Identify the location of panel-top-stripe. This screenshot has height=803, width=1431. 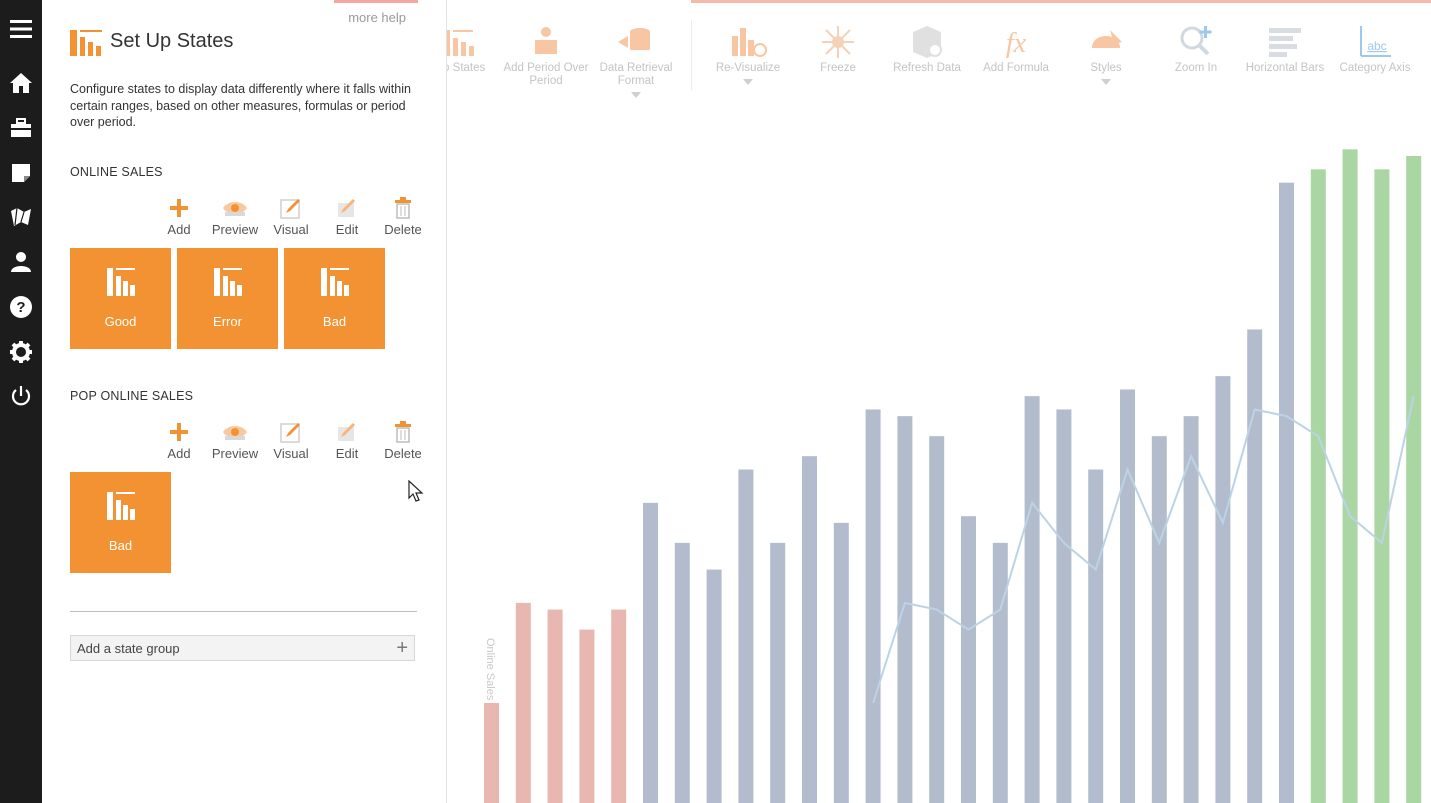
(376, 1).